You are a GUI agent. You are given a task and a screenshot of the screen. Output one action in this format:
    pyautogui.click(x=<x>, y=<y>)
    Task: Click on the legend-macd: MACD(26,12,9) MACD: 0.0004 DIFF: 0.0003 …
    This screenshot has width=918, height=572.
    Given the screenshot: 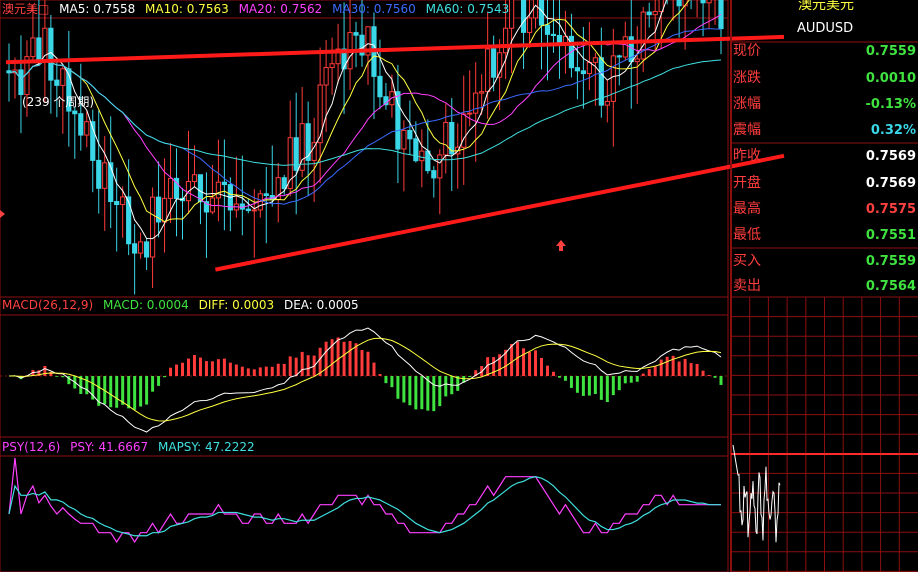 What is the action you would take?
    pyautogui.click(x=180, y=305)
    